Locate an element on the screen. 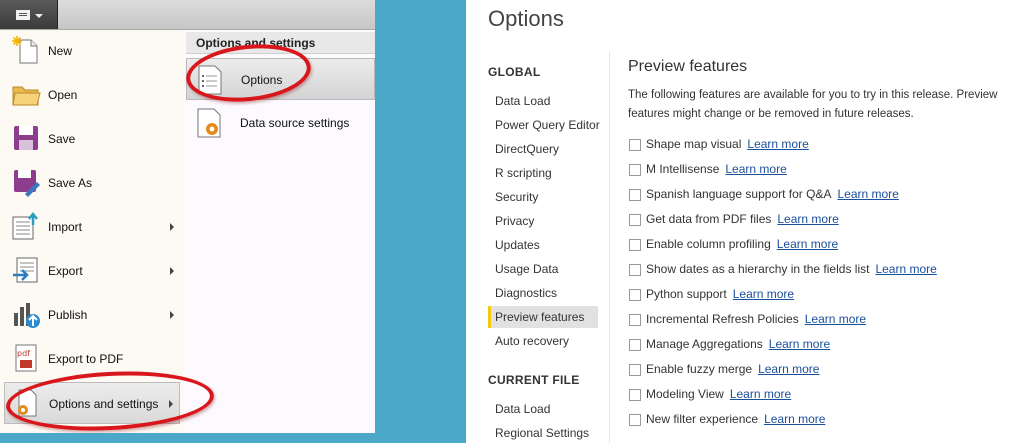 Image resolution: width=1027 pixels, height=443 pixels. nav-item-preview-features: Preview features is located at coordinates (543, 317).